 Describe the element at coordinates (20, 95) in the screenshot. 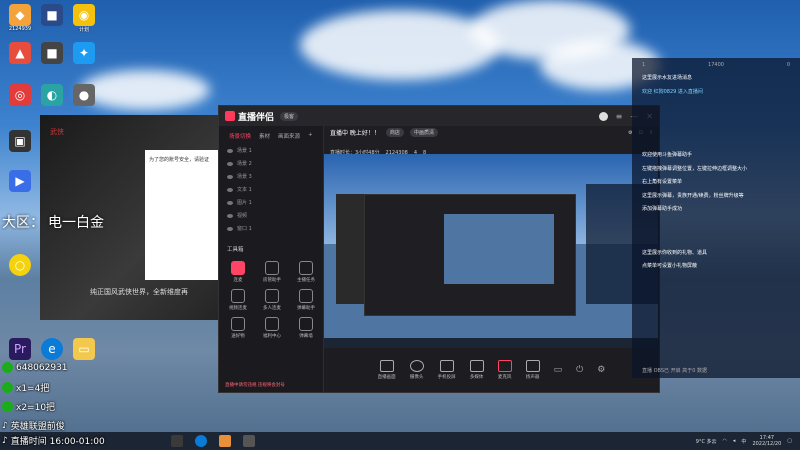

I see `desktop-icon: ◎` at that location.